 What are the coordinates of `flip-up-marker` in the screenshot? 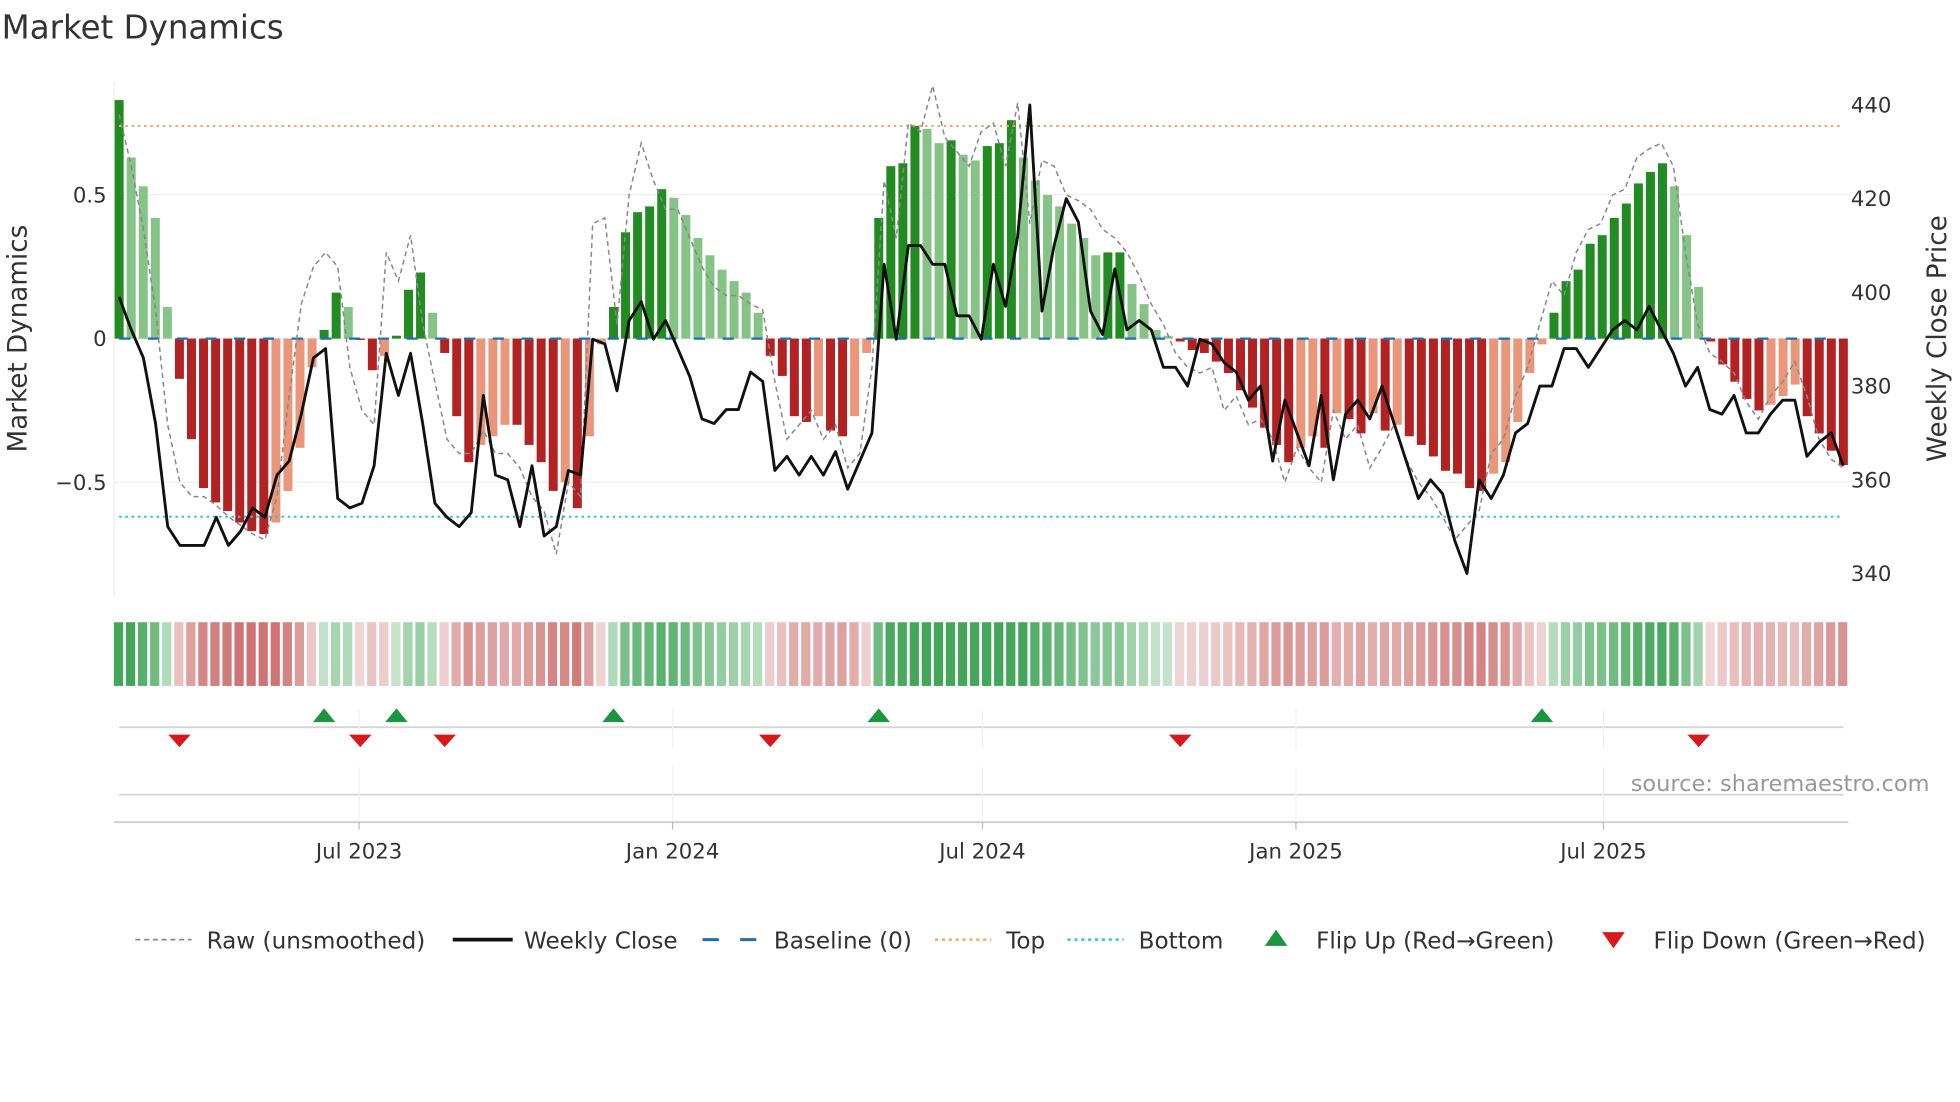 It's located at (396, 715).